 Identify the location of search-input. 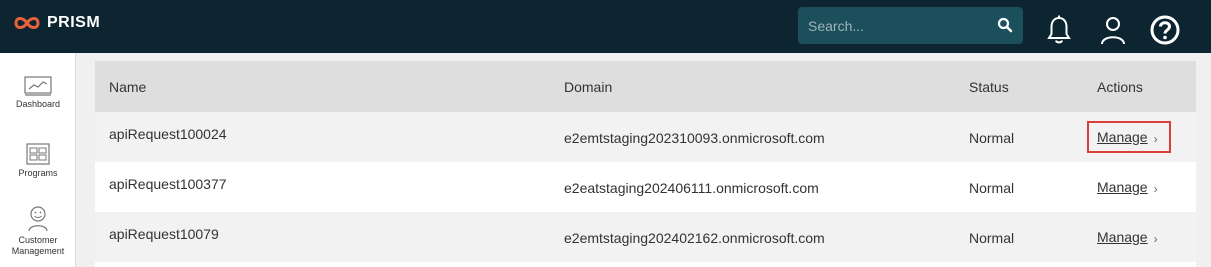
(893, 25).